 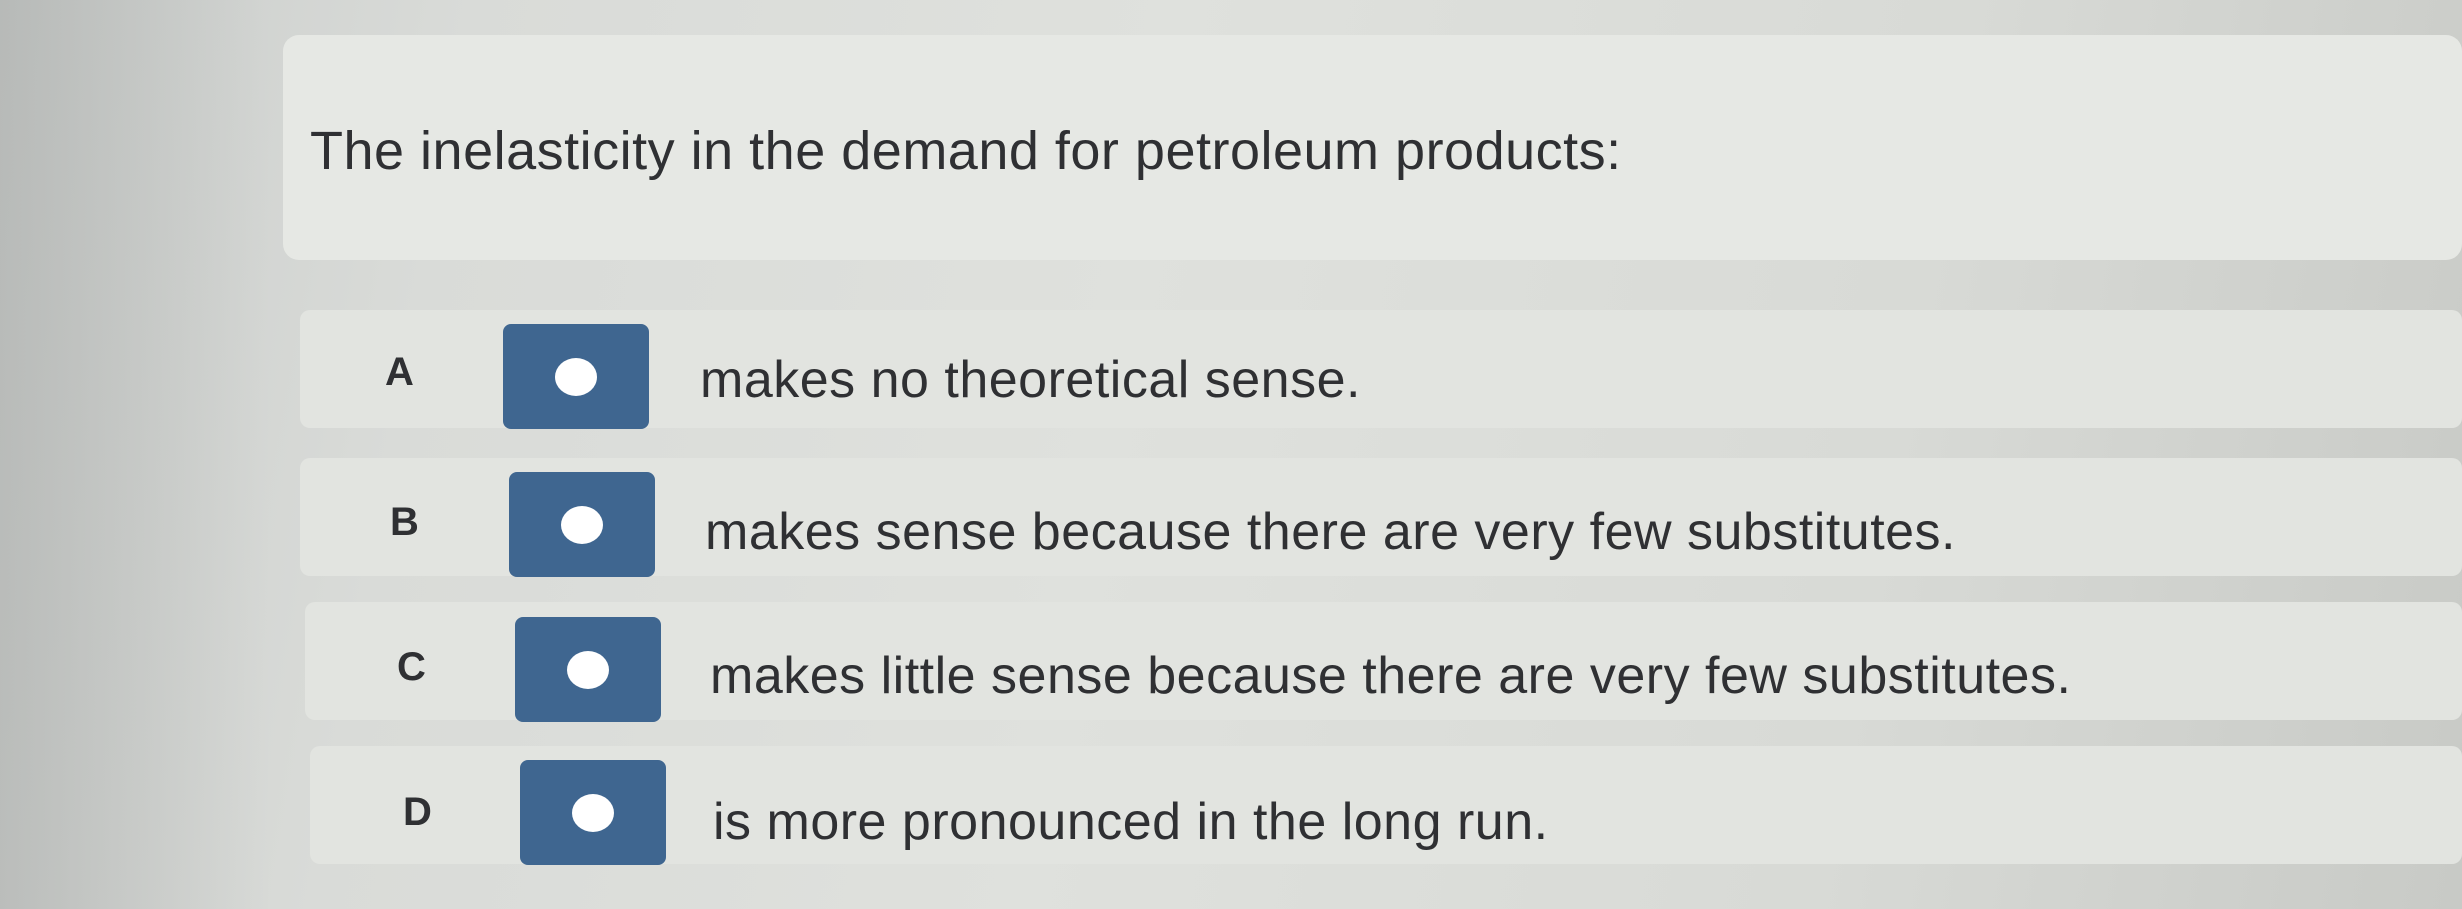 I want to click on option-letter-d: D, so click(x=417, y=812).